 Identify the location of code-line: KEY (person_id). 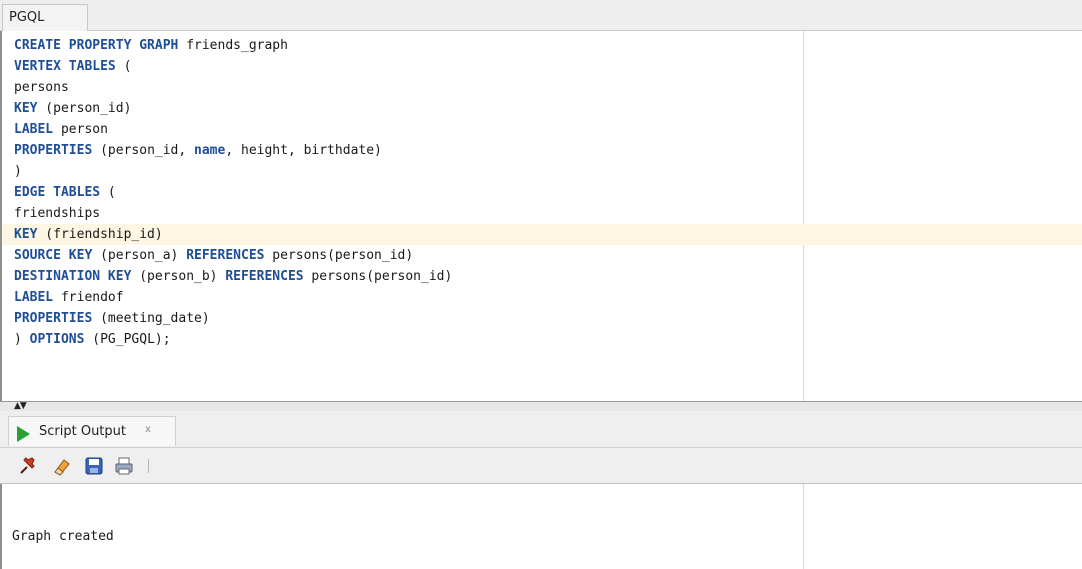
(72, 108).